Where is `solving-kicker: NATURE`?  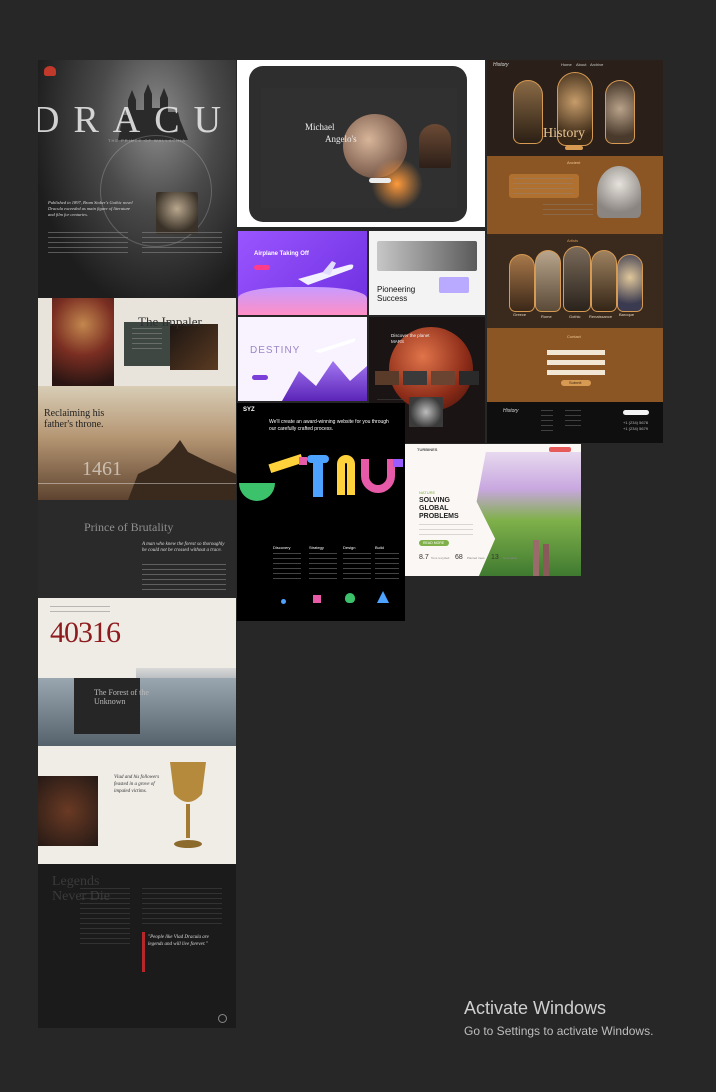
solving-kicker: NATURE is located at coordinates (427, 492).